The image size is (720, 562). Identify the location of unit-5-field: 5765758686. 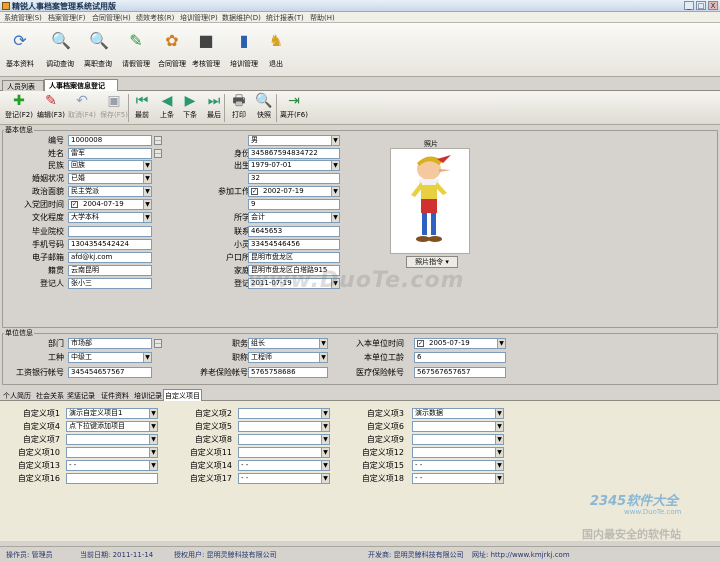
(288, 372).